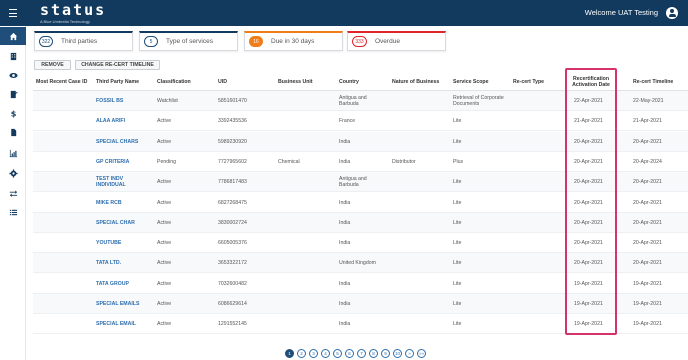  Describe the element at coordinates (13, 56) in the screenshot. I see `sidebar-item-third-parties` at that location.